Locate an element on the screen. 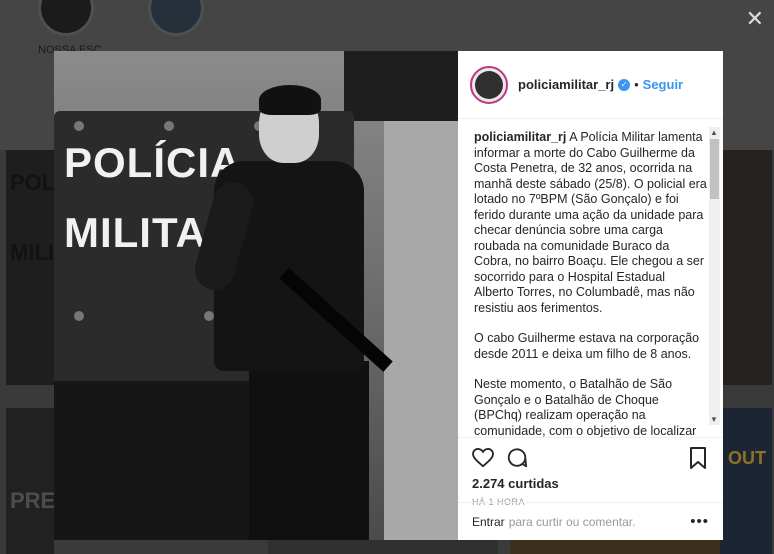 The image size is (774, 554). comment-prompt: para curtir ou comentar. is located at coordinates (572, 521).